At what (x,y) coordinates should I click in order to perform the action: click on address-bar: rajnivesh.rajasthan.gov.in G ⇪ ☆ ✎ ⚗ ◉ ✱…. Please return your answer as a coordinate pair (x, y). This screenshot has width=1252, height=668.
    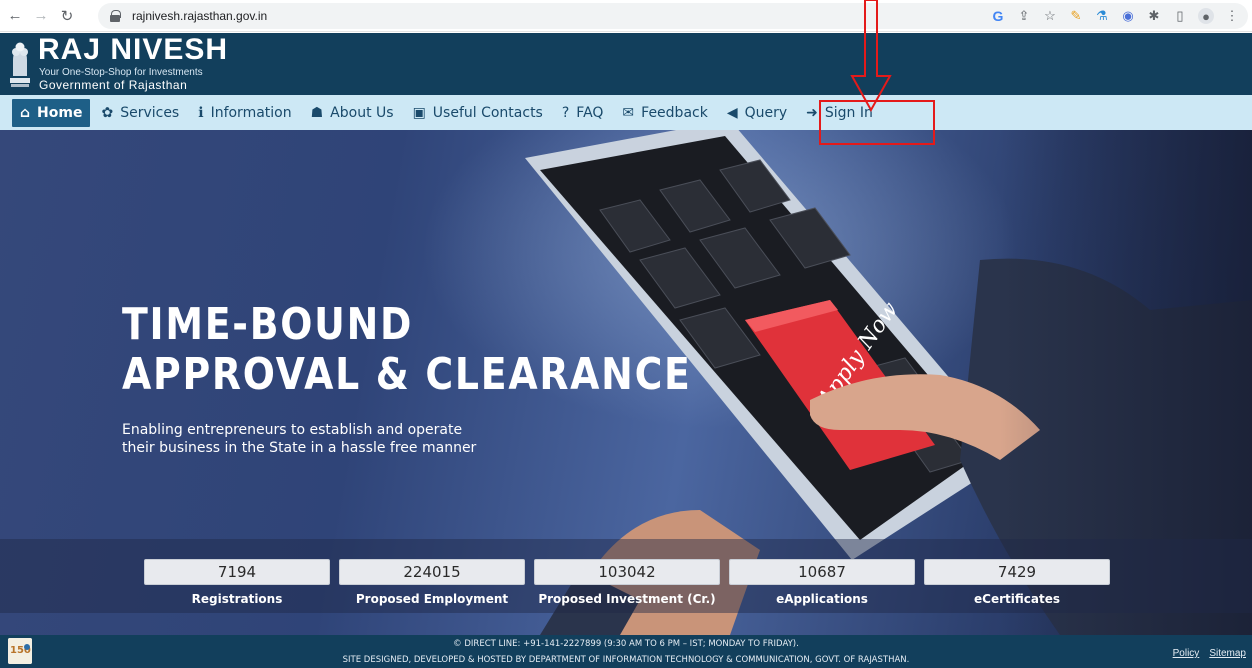
    Looking at the image, I should click on (673, 16).